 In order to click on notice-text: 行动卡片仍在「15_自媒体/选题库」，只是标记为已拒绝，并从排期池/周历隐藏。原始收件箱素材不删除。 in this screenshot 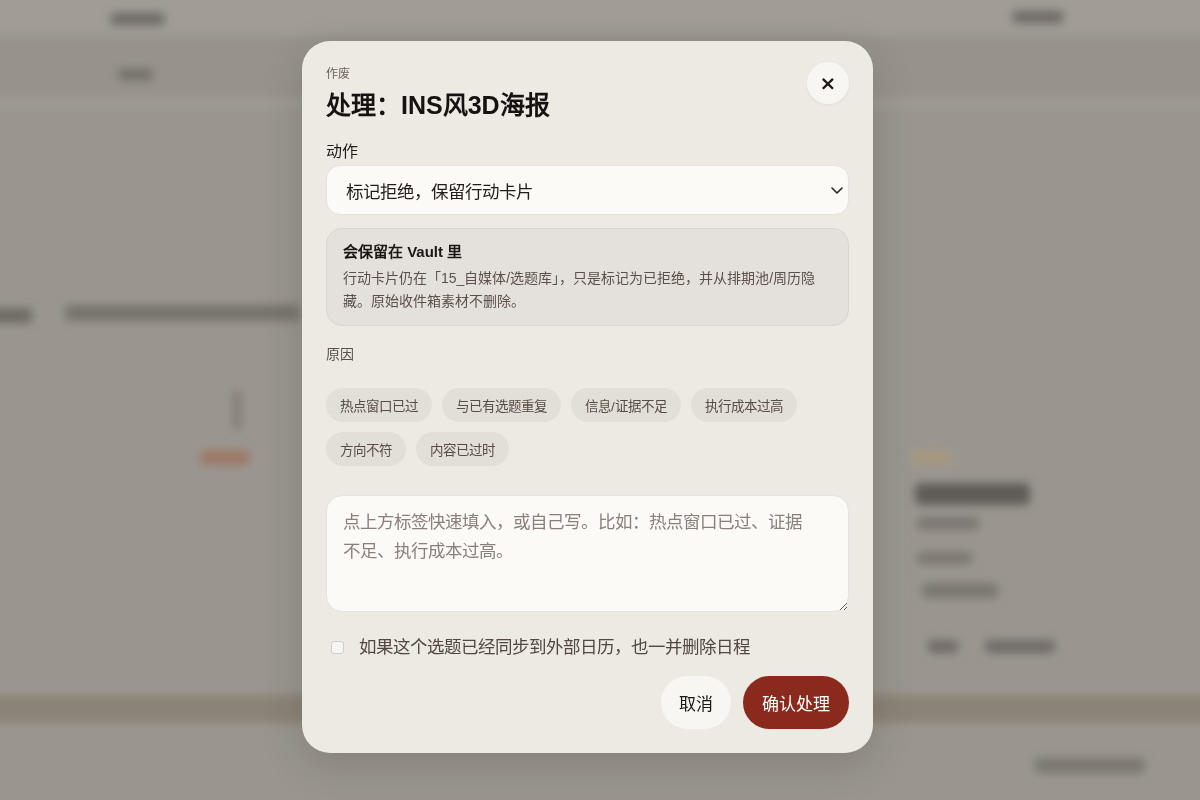, I will do `click(580, 290)`.